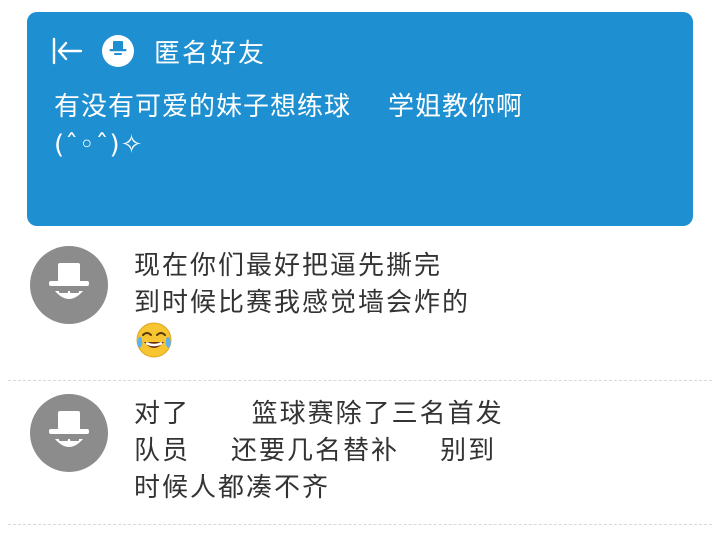  I want to click on comment-text: 对了 篮球赛除了三名首发 队员 还要几名替补 别到 时候人都凑不齐, so click(319, 451).